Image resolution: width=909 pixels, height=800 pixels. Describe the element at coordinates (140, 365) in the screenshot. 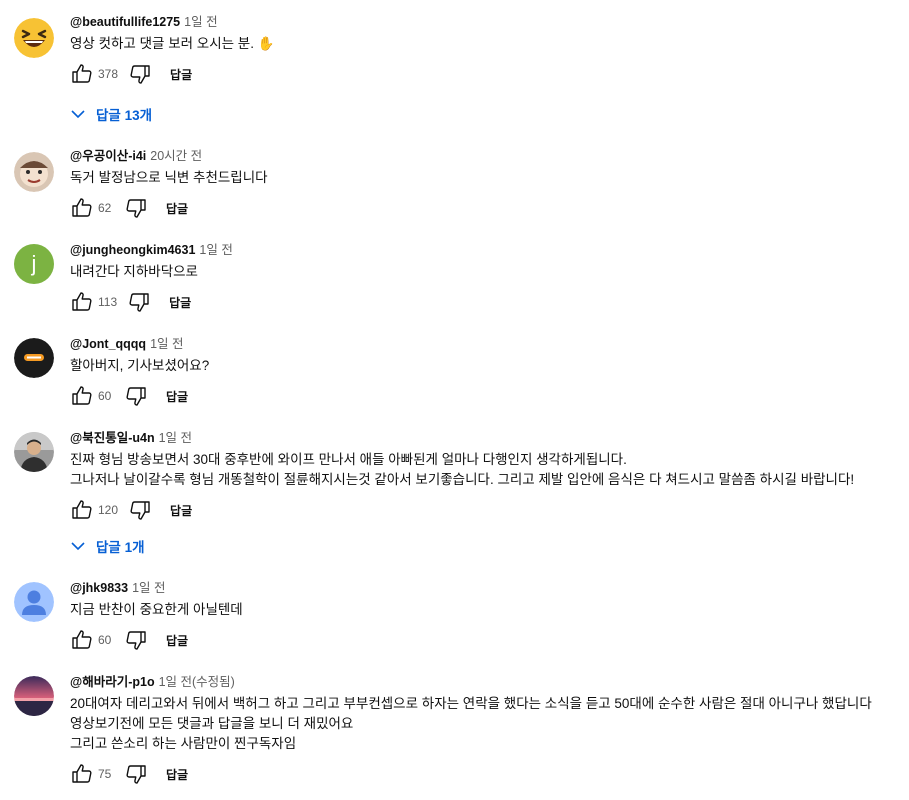

I see `comment-text-line: 할아버지, 기사보셨어요?` at that location.